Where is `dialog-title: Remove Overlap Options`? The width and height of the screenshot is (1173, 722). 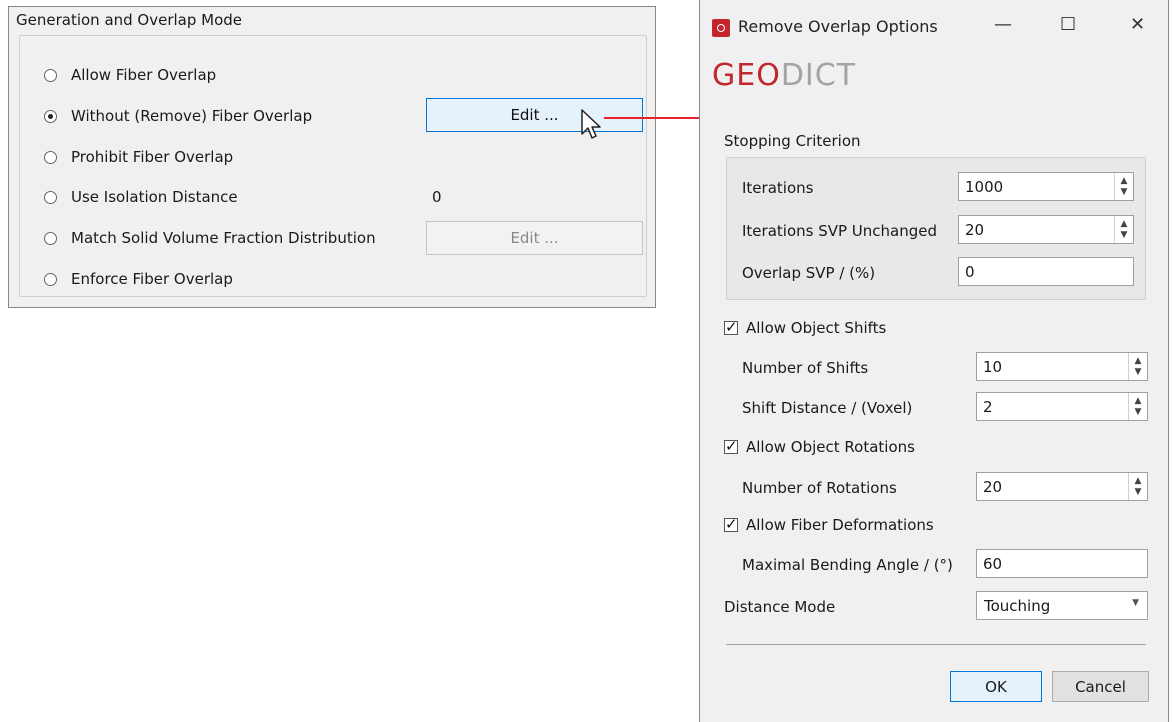 dialog-title: Remove Overlap Options is located at coordinates (838, 26).